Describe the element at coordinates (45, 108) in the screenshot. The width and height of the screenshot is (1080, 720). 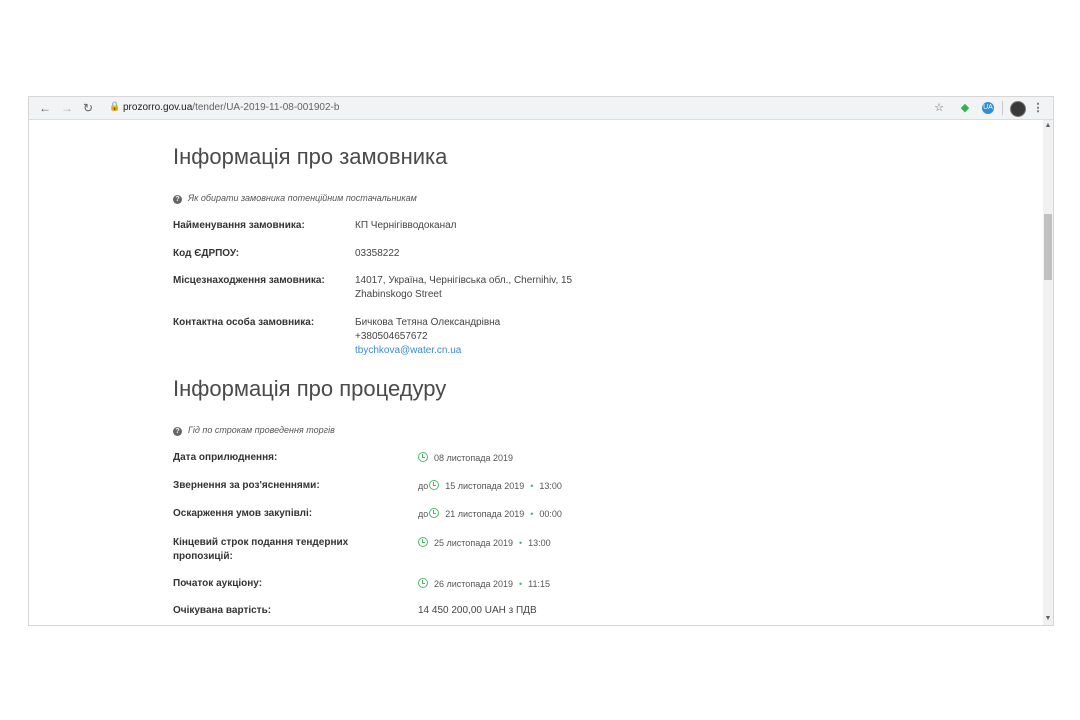
I see `back-icon: ←` at that location.